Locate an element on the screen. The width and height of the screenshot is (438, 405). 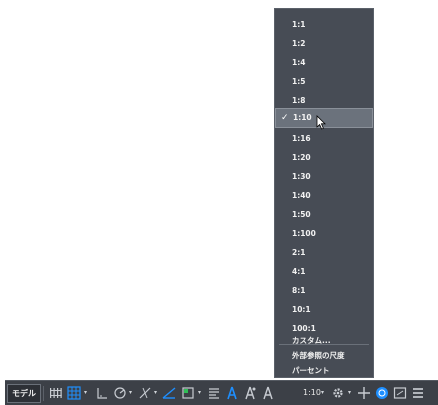
scale-option-label: 1:100 is located at coordinates (304, 233).